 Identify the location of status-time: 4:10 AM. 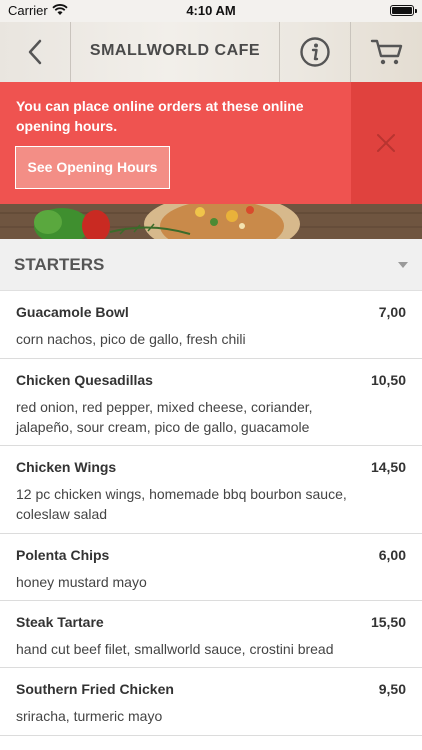
(211, 10).